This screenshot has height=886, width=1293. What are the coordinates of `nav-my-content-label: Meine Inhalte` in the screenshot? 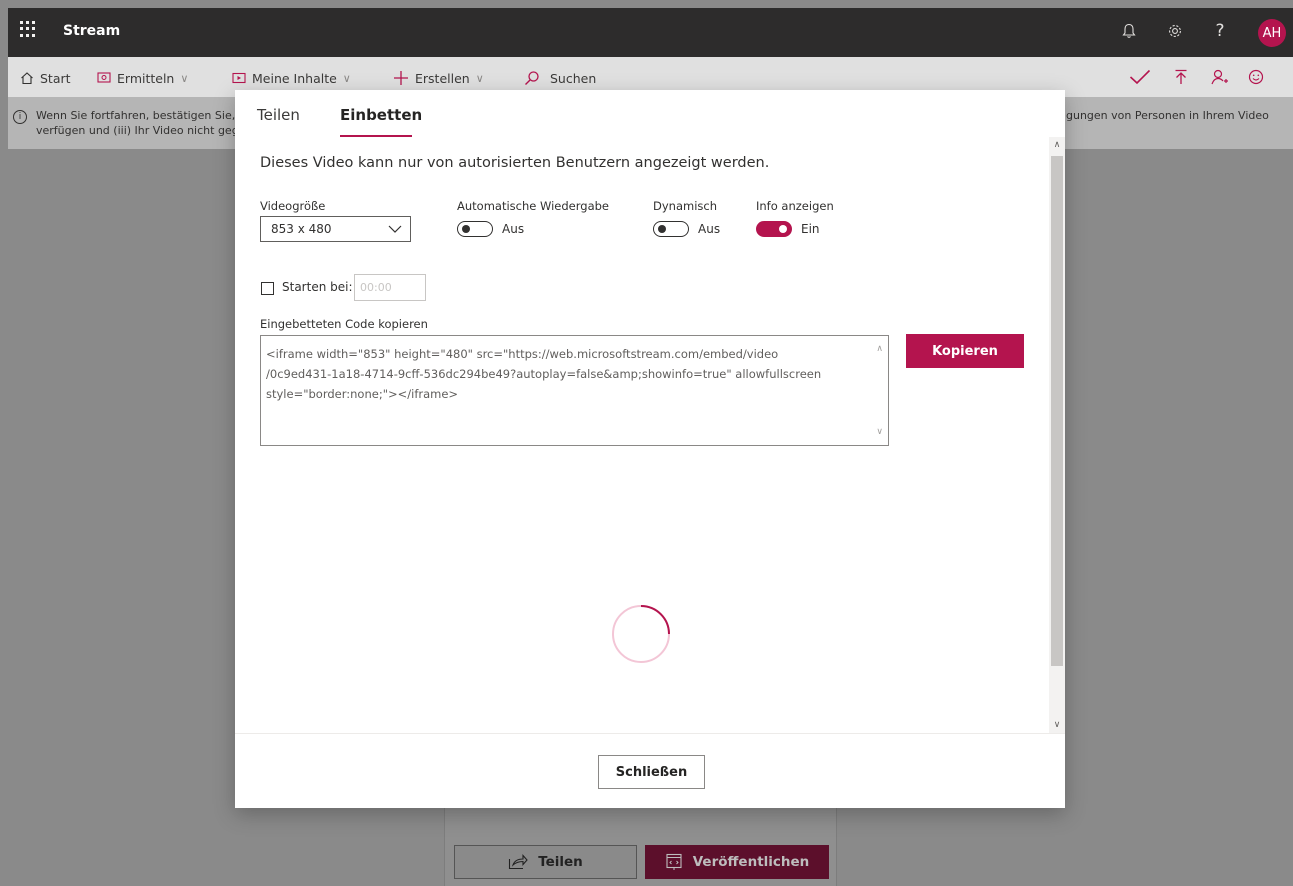 It's located at (294, 78).